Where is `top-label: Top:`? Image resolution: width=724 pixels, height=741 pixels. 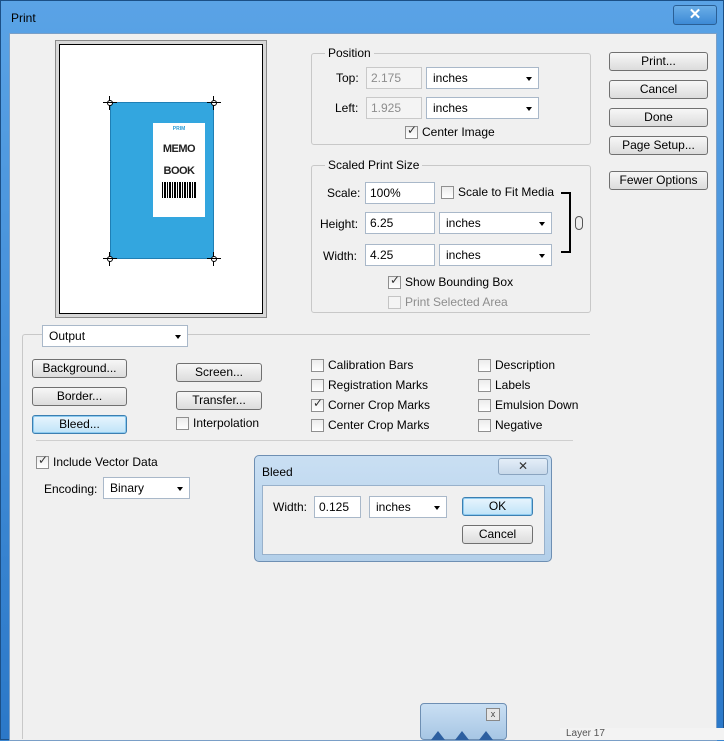 top-label: Top: is located at coordinates (347, 78).